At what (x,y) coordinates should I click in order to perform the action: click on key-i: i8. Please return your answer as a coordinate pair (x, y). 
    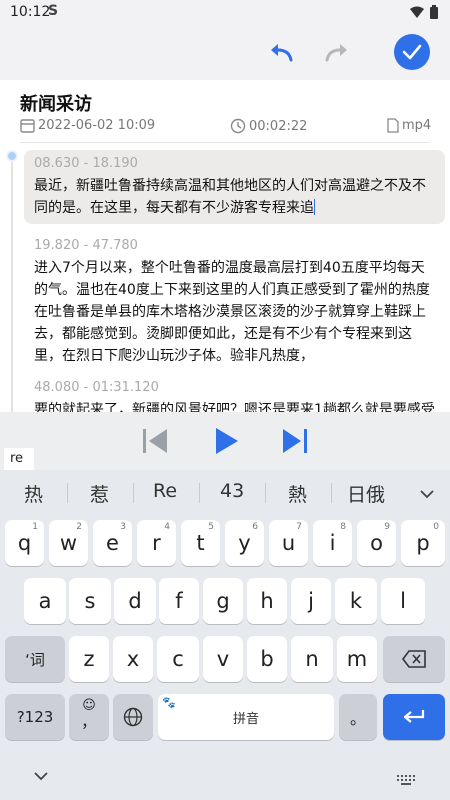
    Looking at the image, I should click on (332, 543).